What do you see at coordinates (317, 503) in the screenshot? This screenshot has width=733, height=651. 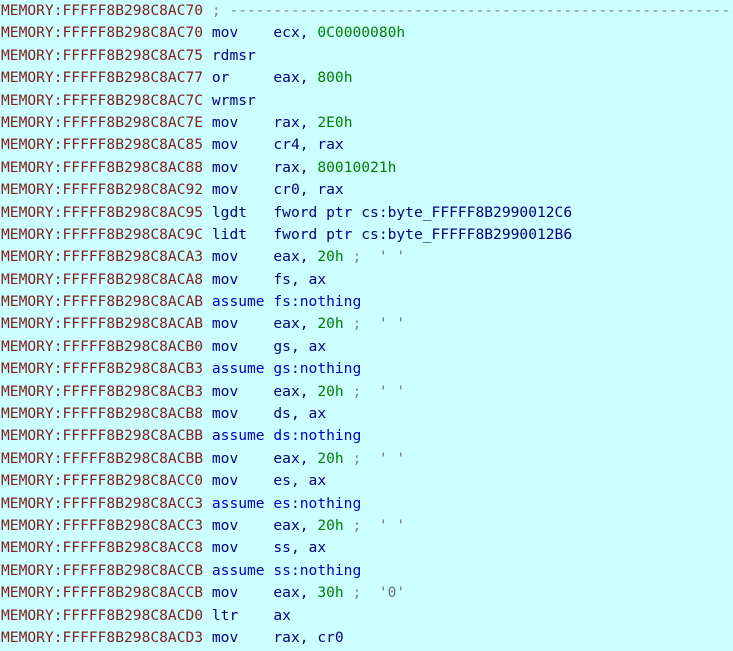 I see `assume-value: es:nothing` at bounding box center [317, 503].